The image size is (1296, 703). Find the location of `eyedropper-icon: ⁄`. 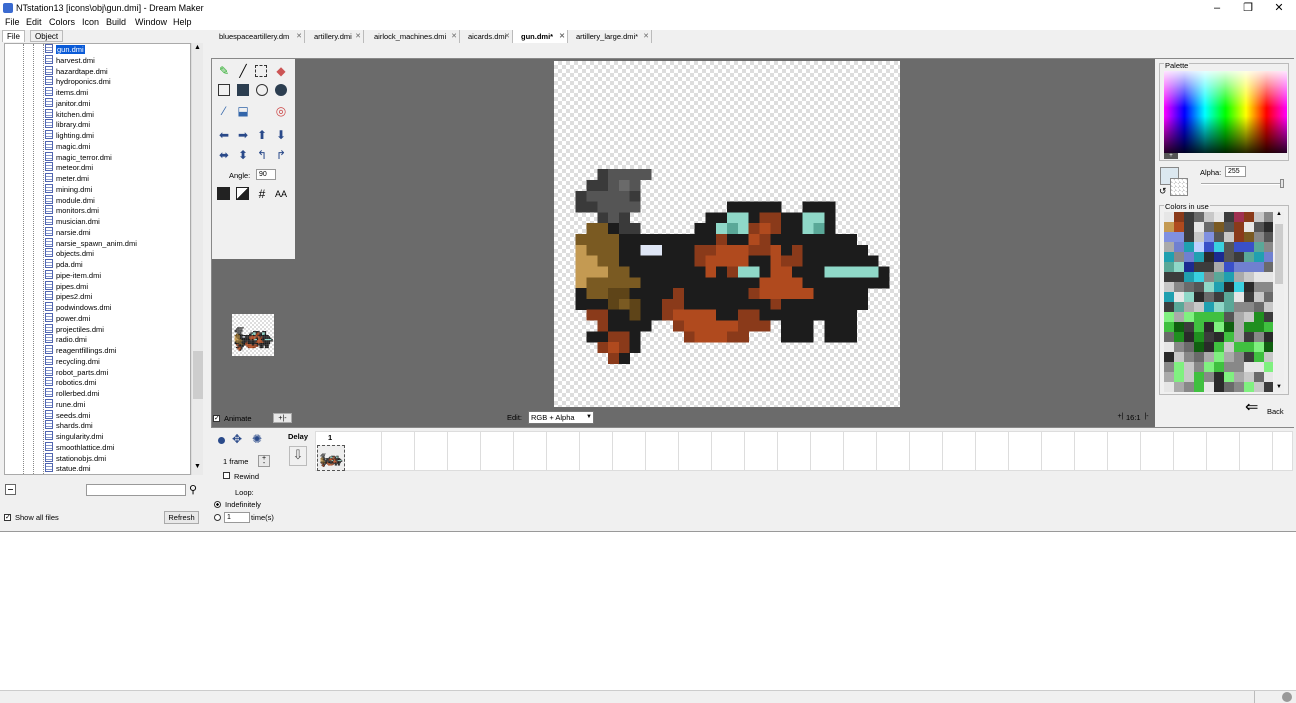

eyedropper-icon: ⁄ is located at coordinates (224, 111).